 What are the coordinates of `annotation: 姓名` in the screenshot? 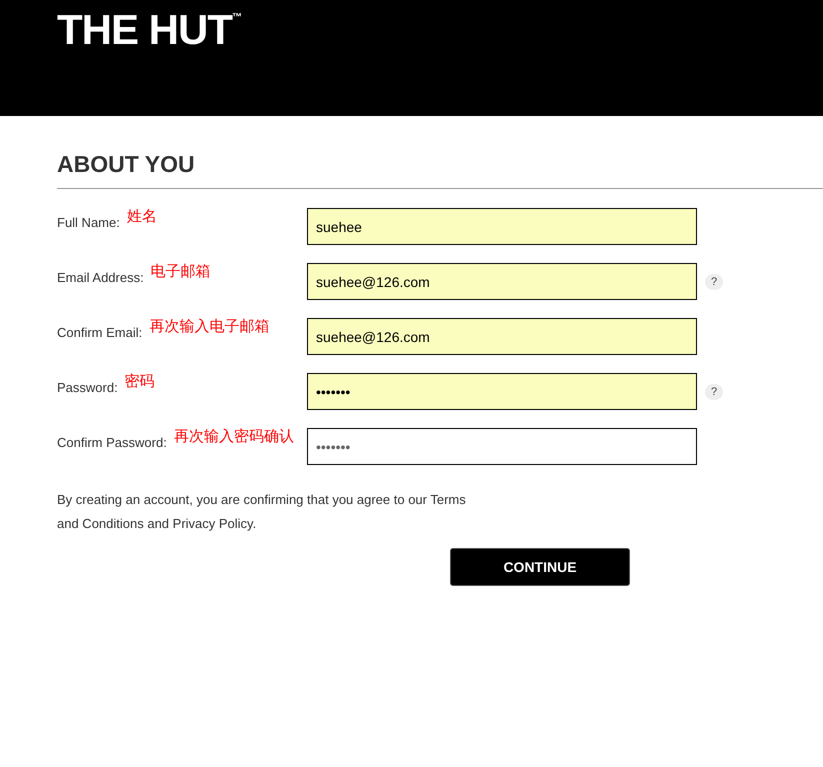 It's located at (141, 217).